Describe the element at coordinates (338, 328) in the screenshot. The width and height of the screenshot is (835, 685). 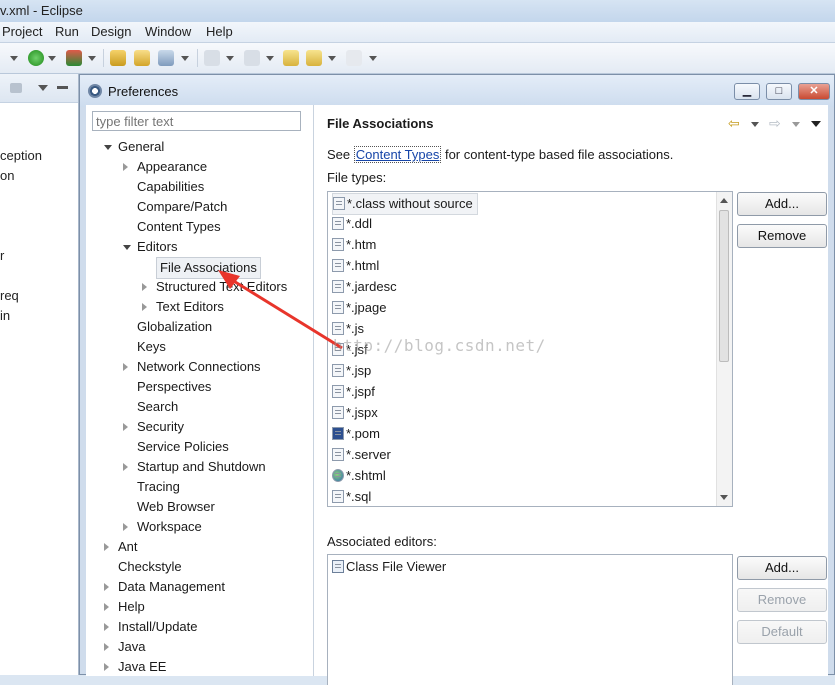
I see `js-file-icon` at that location.